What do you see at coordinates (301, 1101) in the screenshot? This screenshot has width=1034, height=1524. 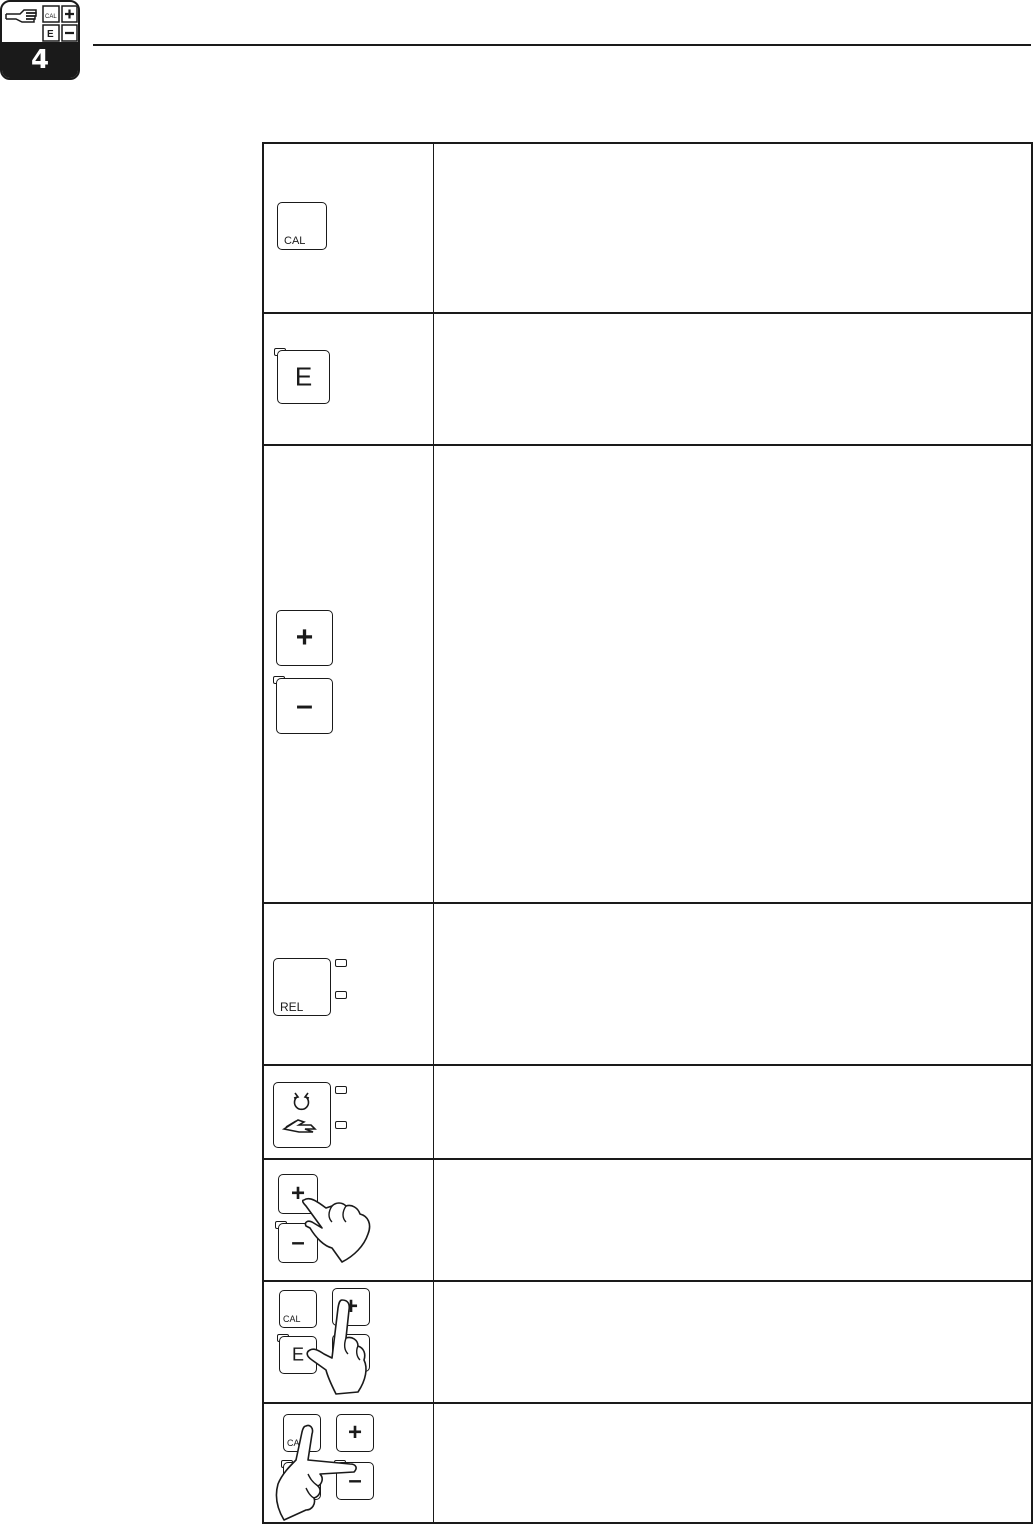 I see `auto-mode-icon` at bounding box center [301, 1101].